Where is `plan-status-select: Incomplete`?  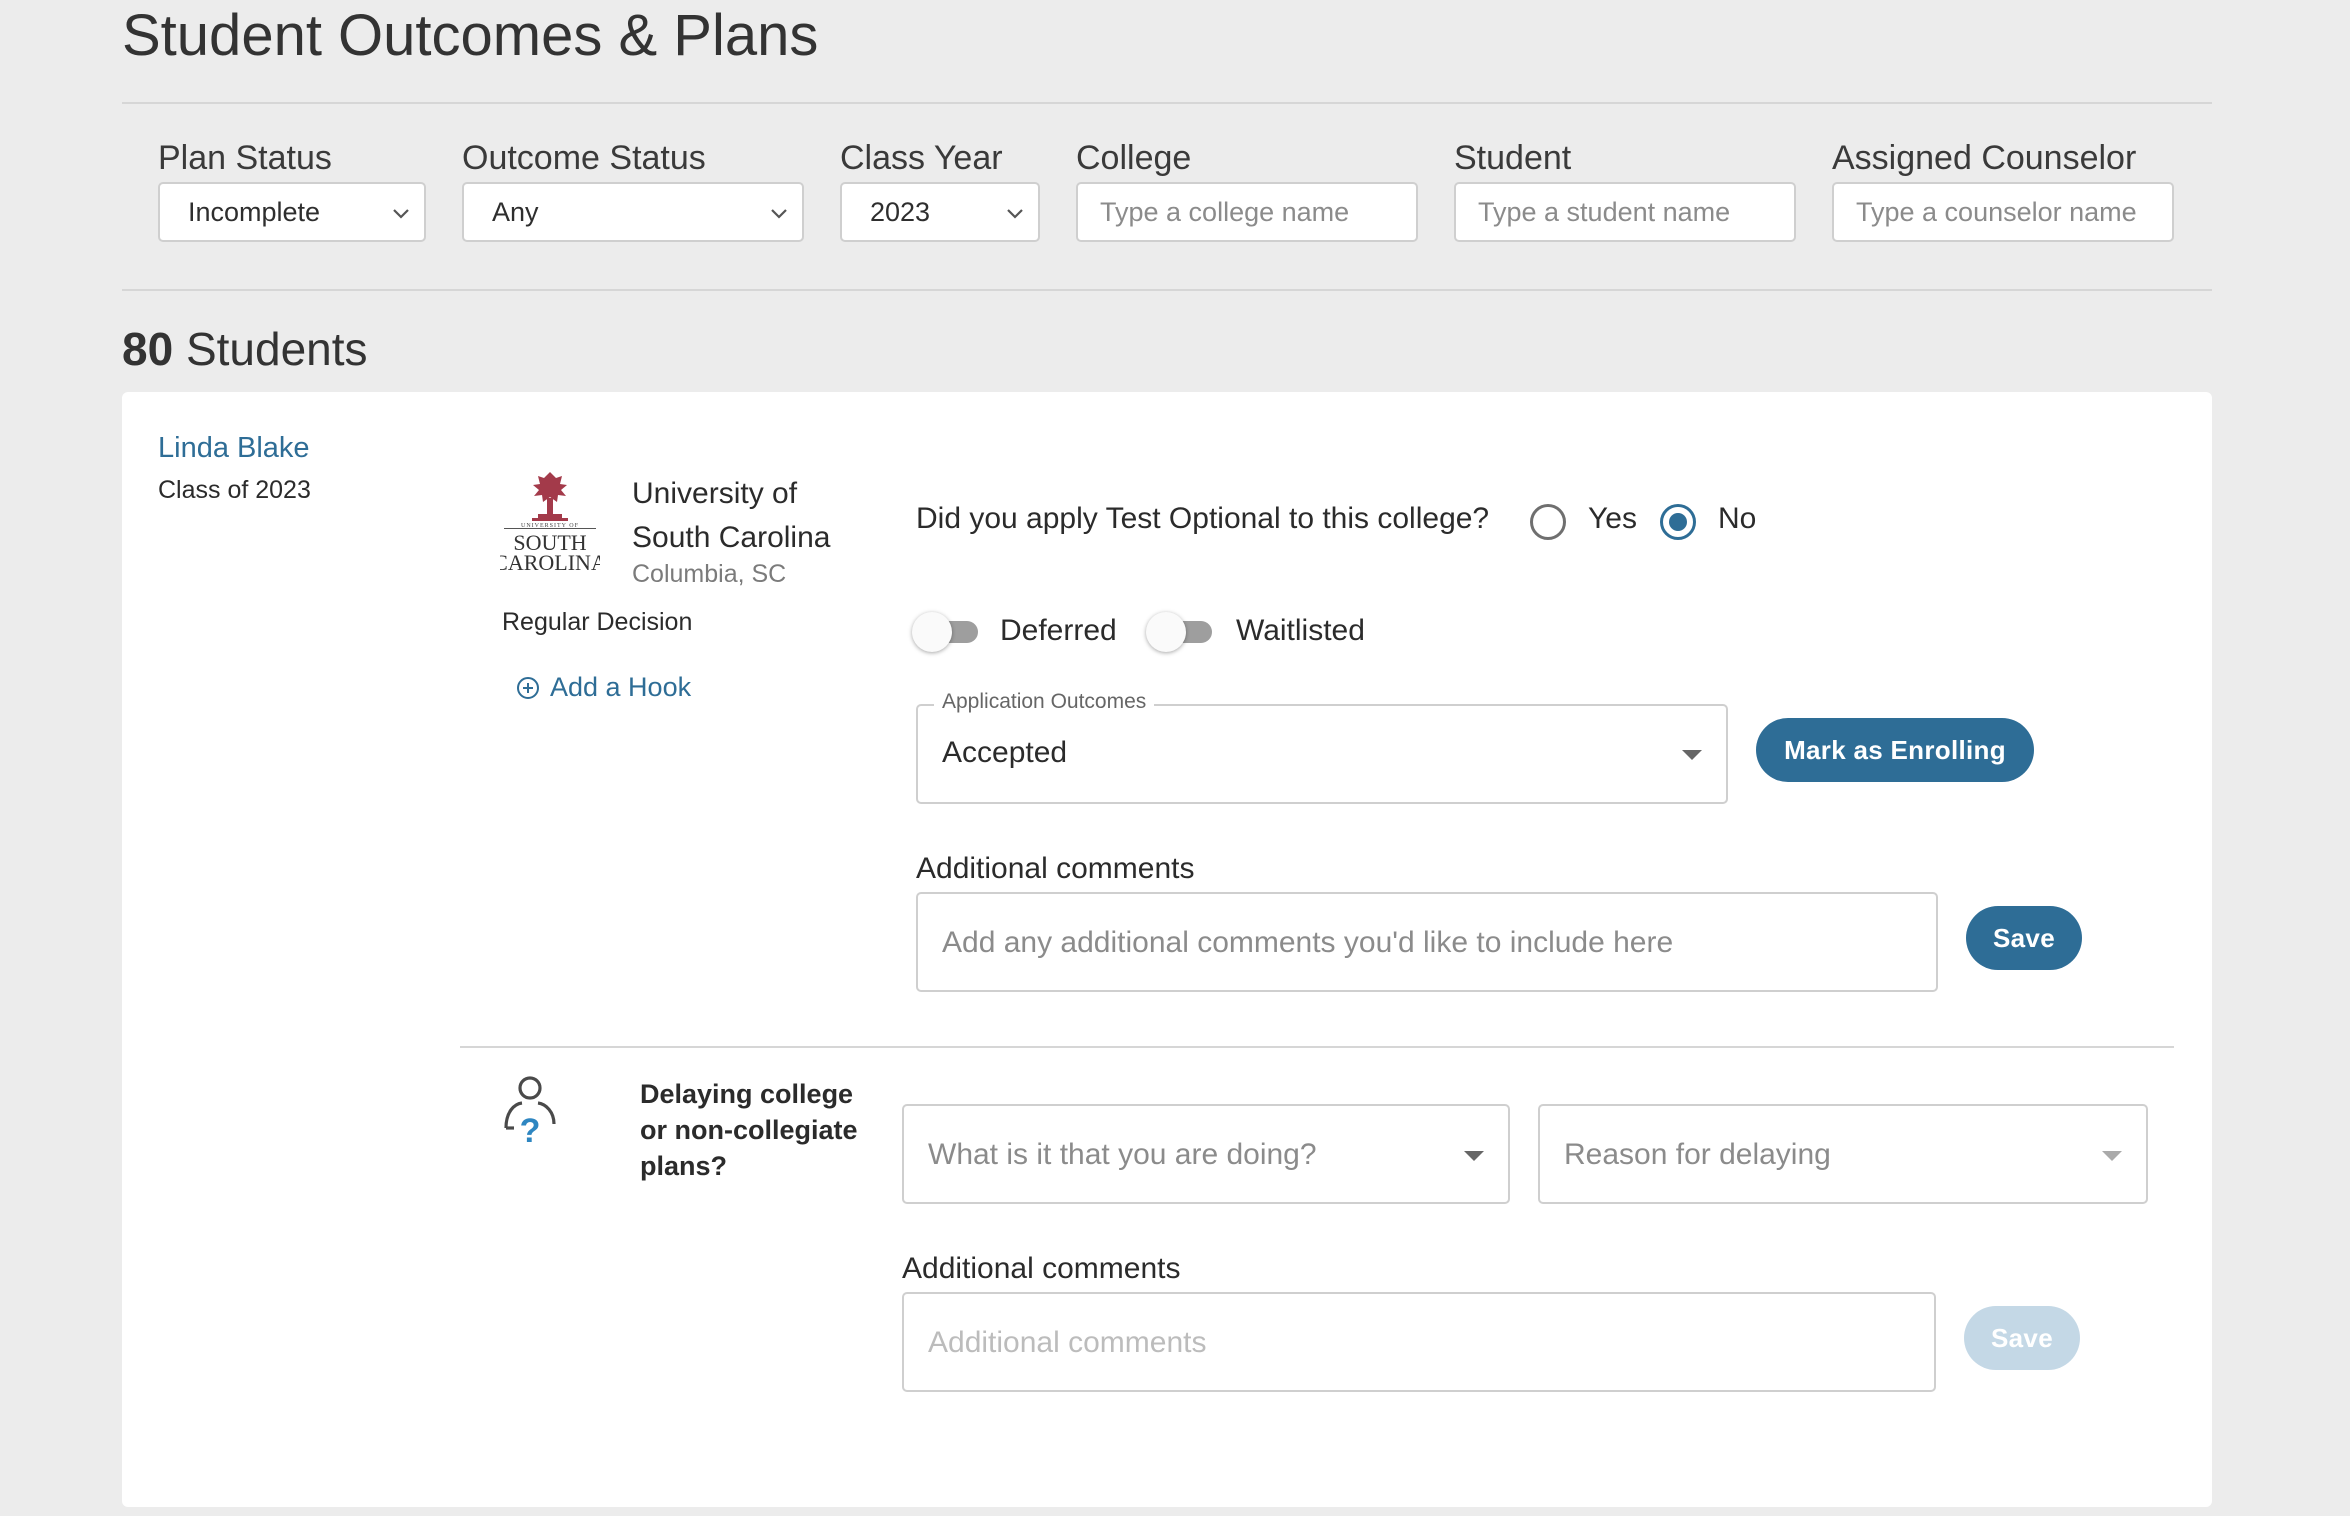
plan-status-select: Incomplete is located at coordinates (292, 212).